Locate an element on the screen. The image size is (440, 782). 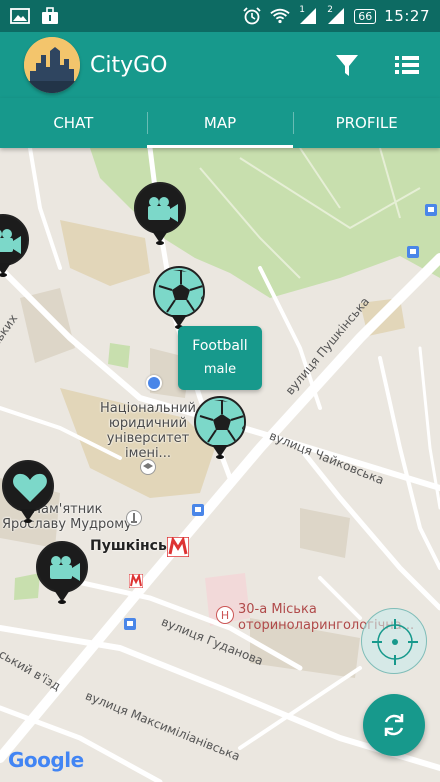
app-logo is located at coordinates (52, 65).